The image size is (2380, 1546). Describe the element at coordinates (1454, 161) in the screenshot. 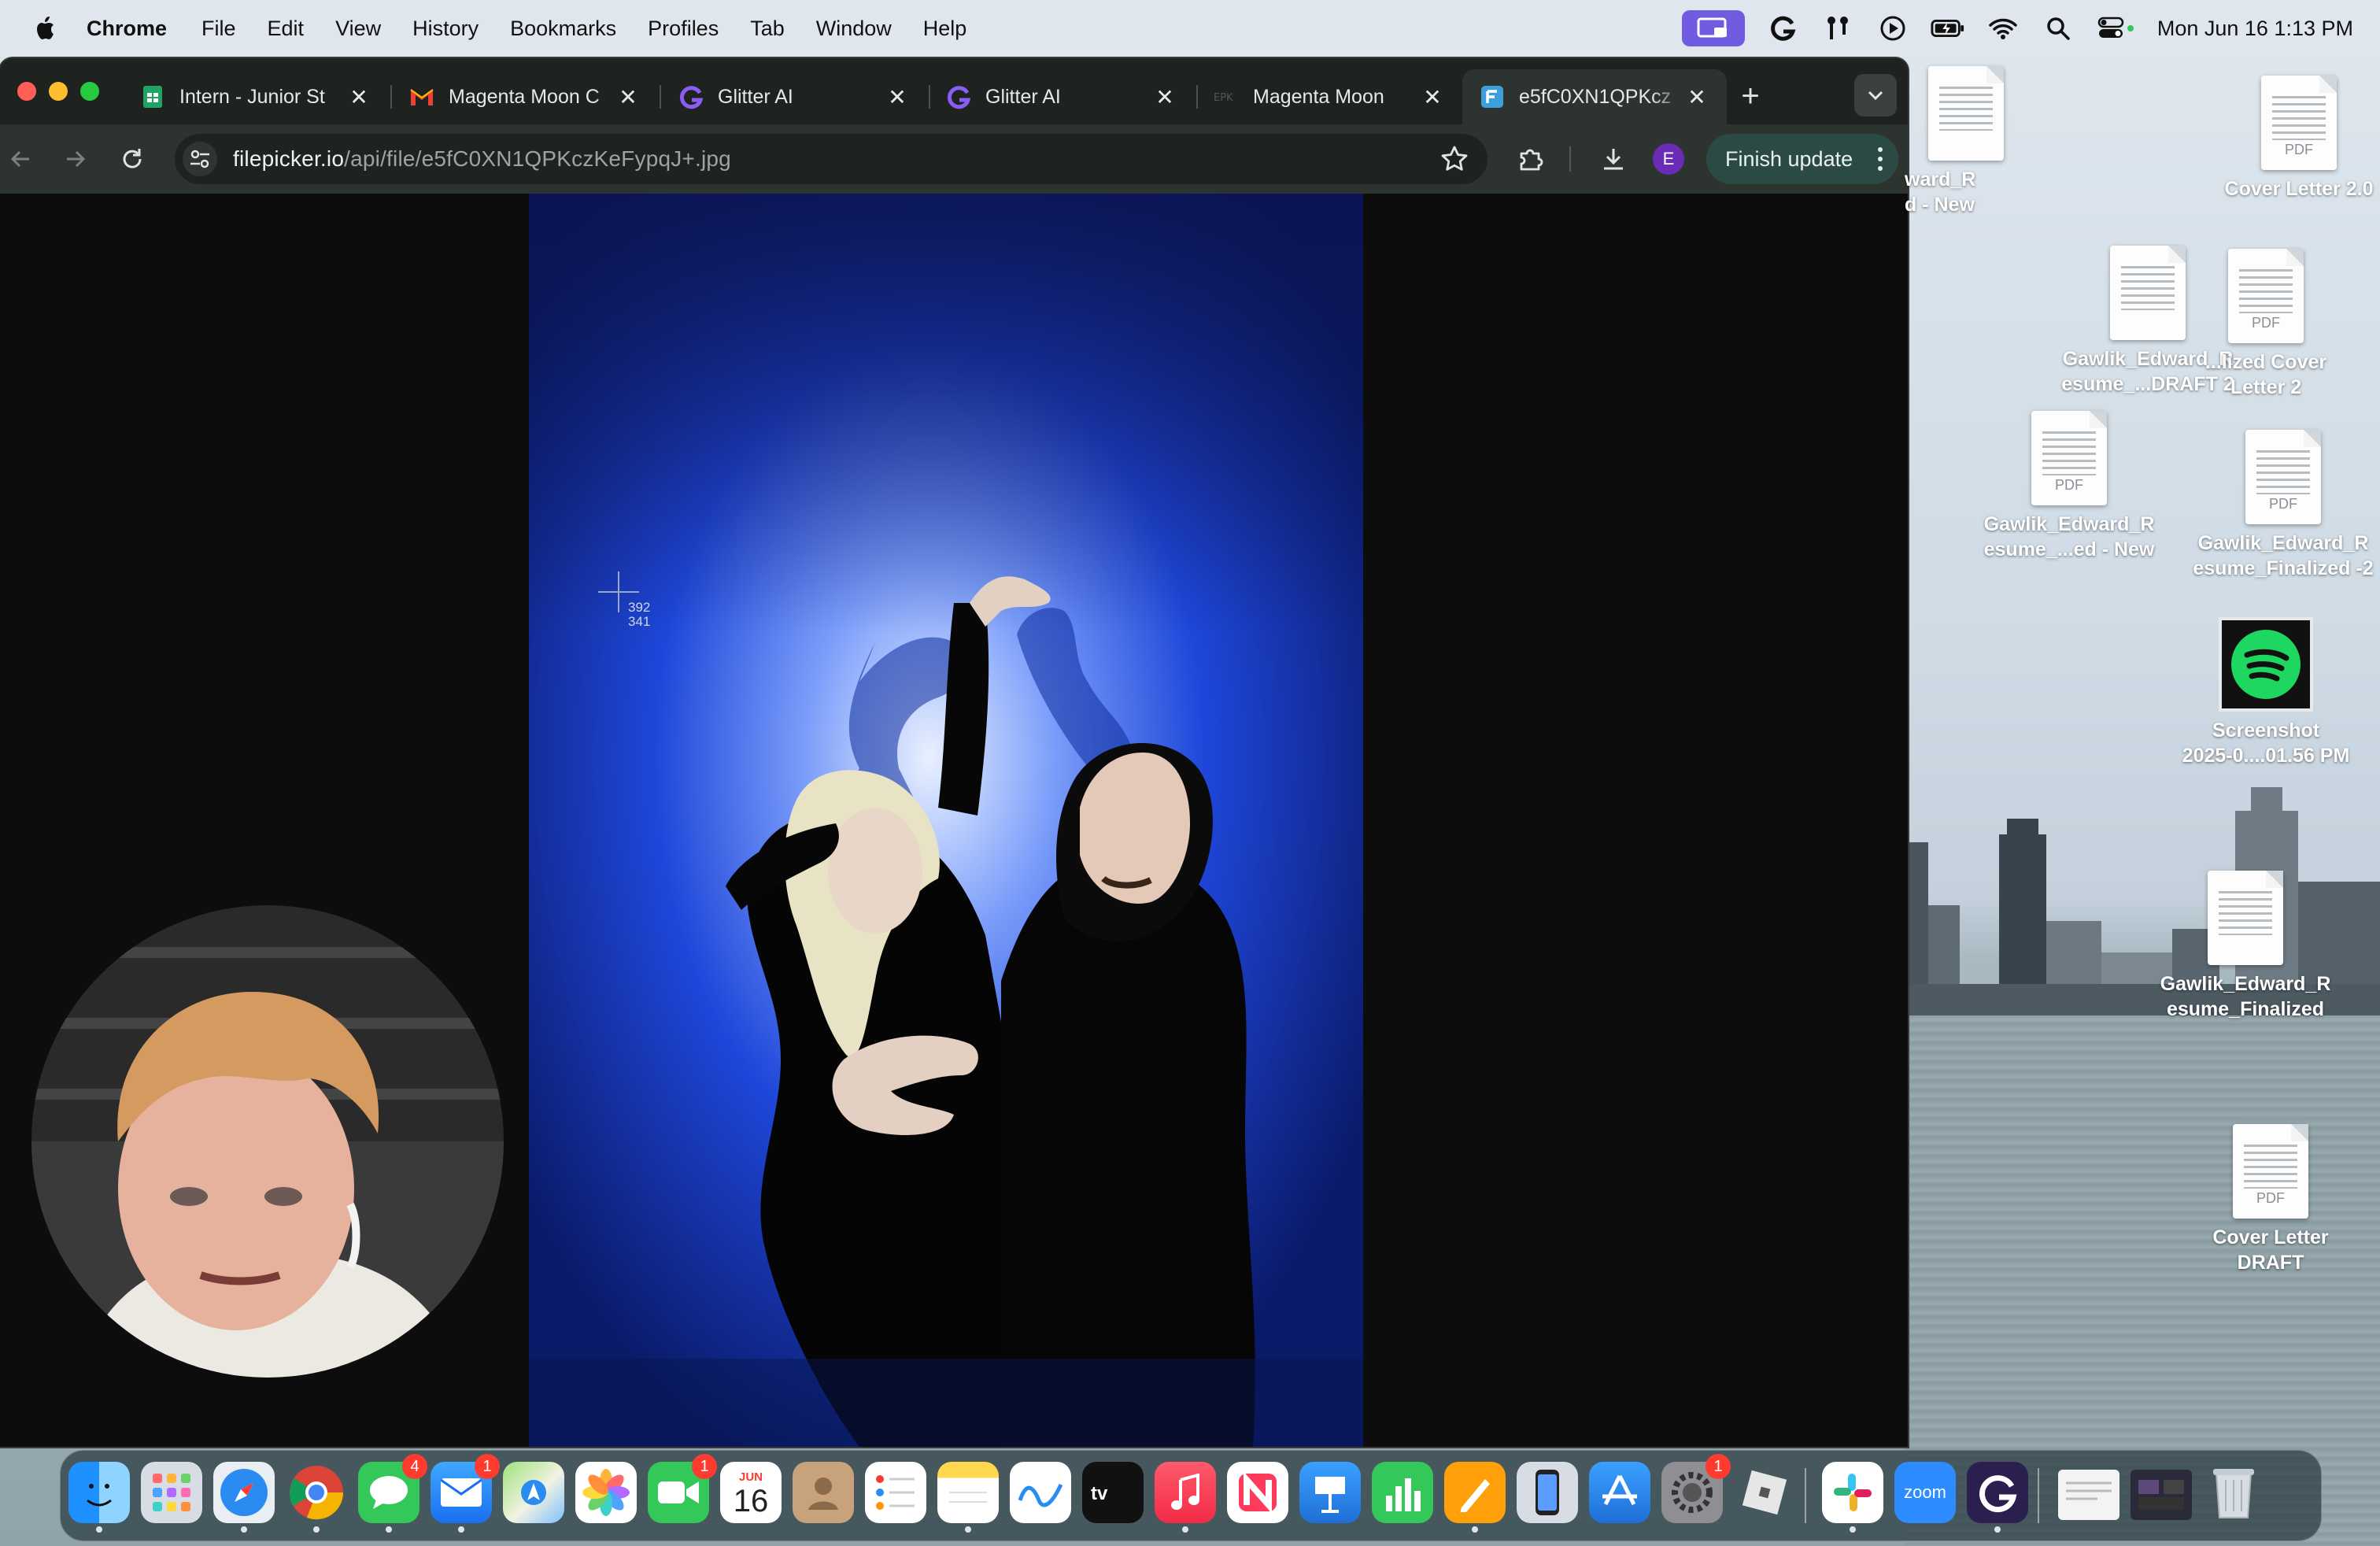

I see `bookmark-star-icon` at that location.